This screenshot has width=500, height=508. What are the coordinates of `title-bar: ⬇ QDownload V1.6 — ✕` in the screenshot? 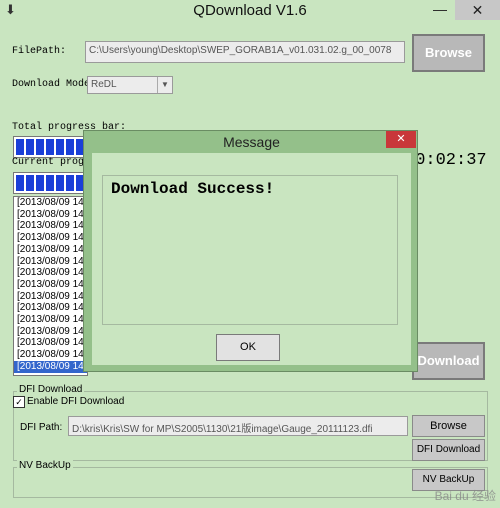 It's located at (250, 11).